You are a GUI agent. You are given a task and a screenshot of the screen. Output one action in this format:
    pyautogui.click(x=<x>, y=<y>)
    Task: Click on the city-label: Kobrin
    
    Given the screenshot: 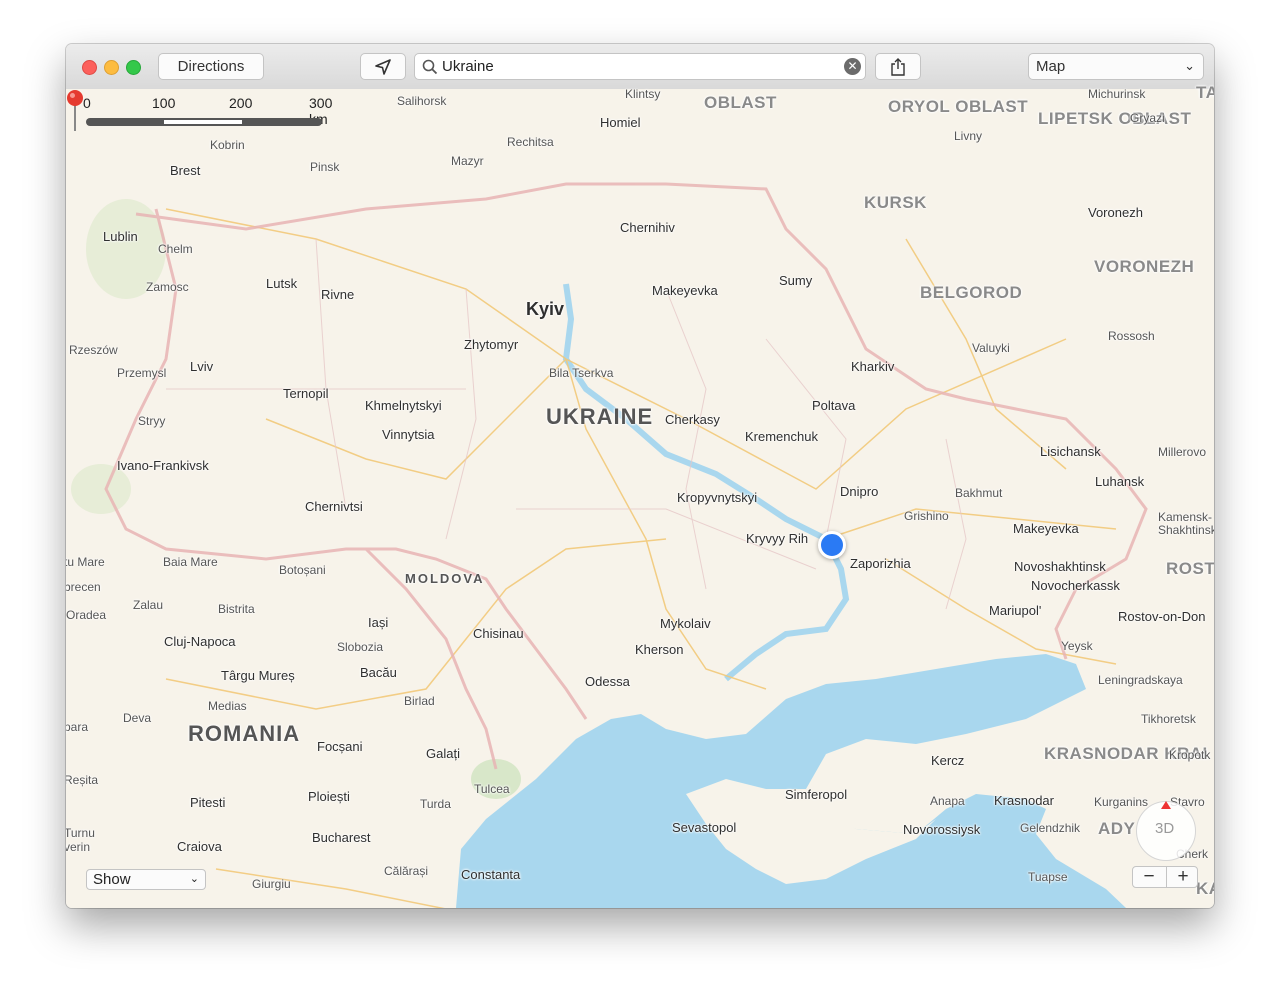 What is the action you would take?
    pyautogui.click(x=227, y=145)
    